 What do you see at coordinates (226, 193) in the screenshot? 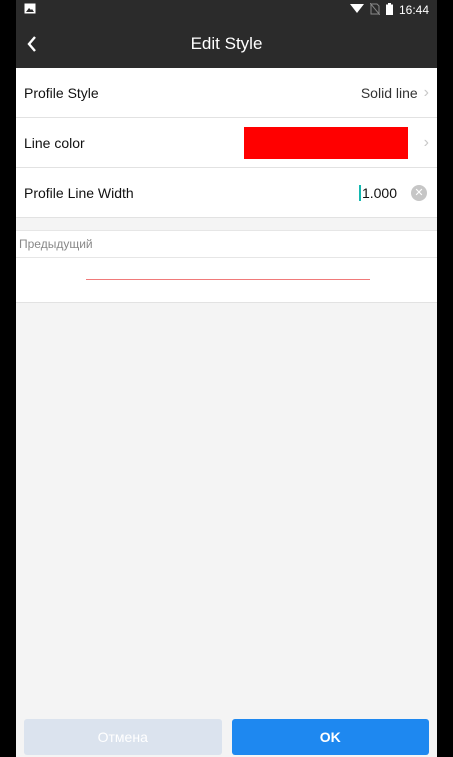
I see `line-width-row: Profile Line Width 1.000 ✕` at bounding box center [226, 193].